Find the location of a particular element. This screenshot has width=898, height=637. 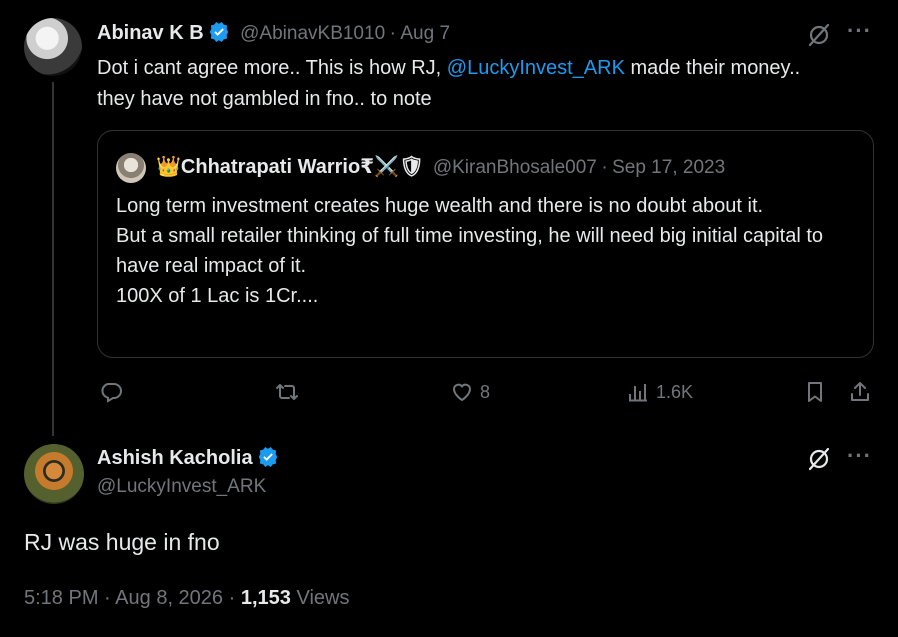

tweet1-handle: @AbinavKB1010 is located at coordinates (312, 33).